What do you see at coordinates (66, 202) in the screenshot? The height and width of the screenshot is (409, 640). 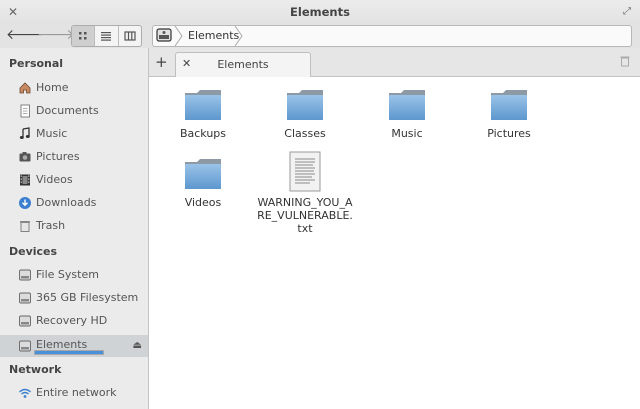 I see `sidebar-item-label: Downloads` at bounding box center [66, 202].